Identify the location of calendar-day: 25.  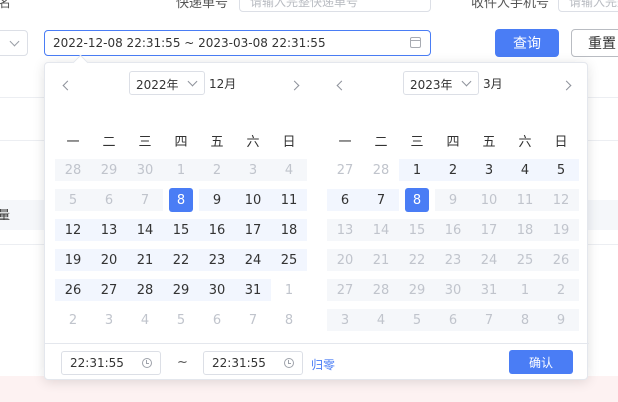
(289, 260).